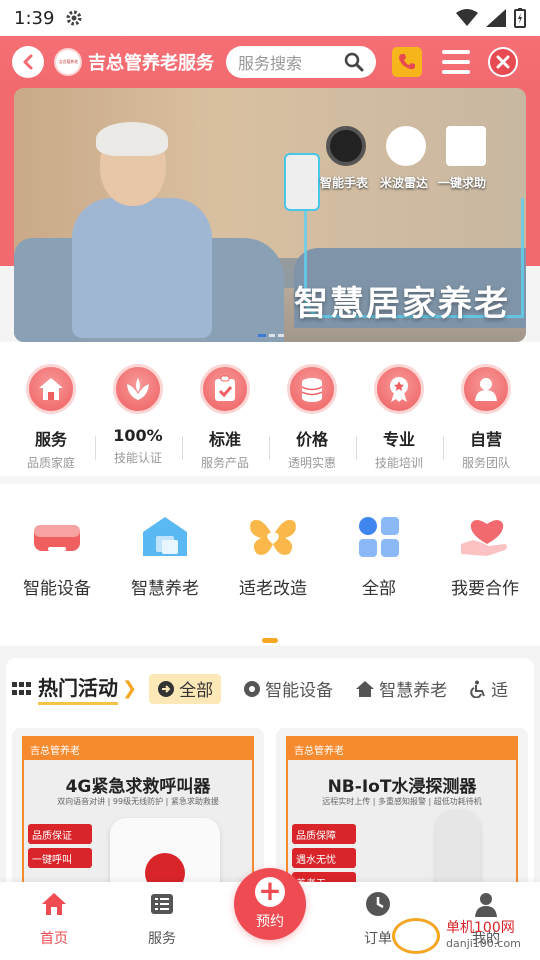 The height and width of the screenshot is (960, 540). Describe the element at coordinates (467, 17) in the screenshot. I see `wifi-icon` at that location.